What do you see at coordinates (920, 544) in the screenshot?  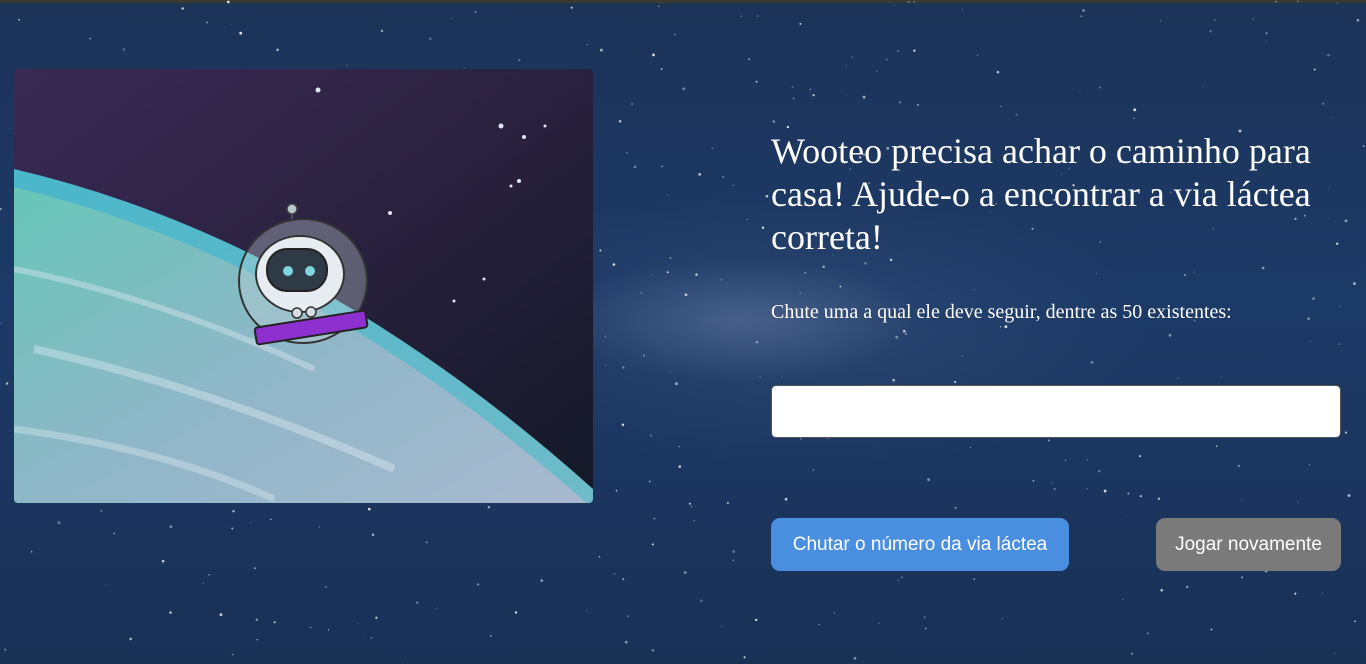 I see `guess-button: Chutar o número da via láctea` at bounding box center [920, 544].